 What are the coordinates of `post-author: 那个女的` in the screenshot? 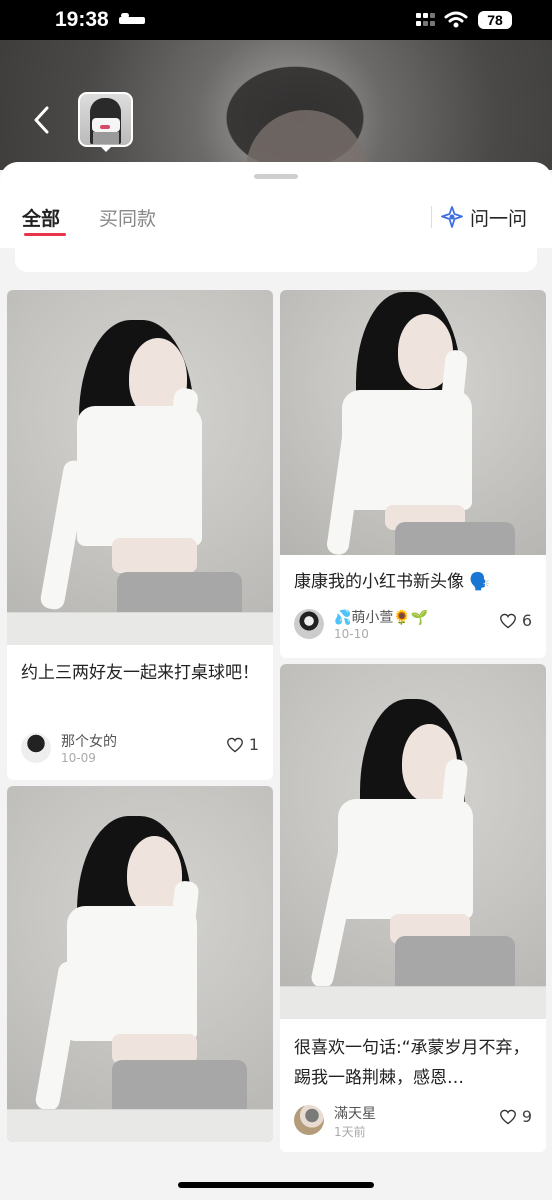 It's located at (89, 741).